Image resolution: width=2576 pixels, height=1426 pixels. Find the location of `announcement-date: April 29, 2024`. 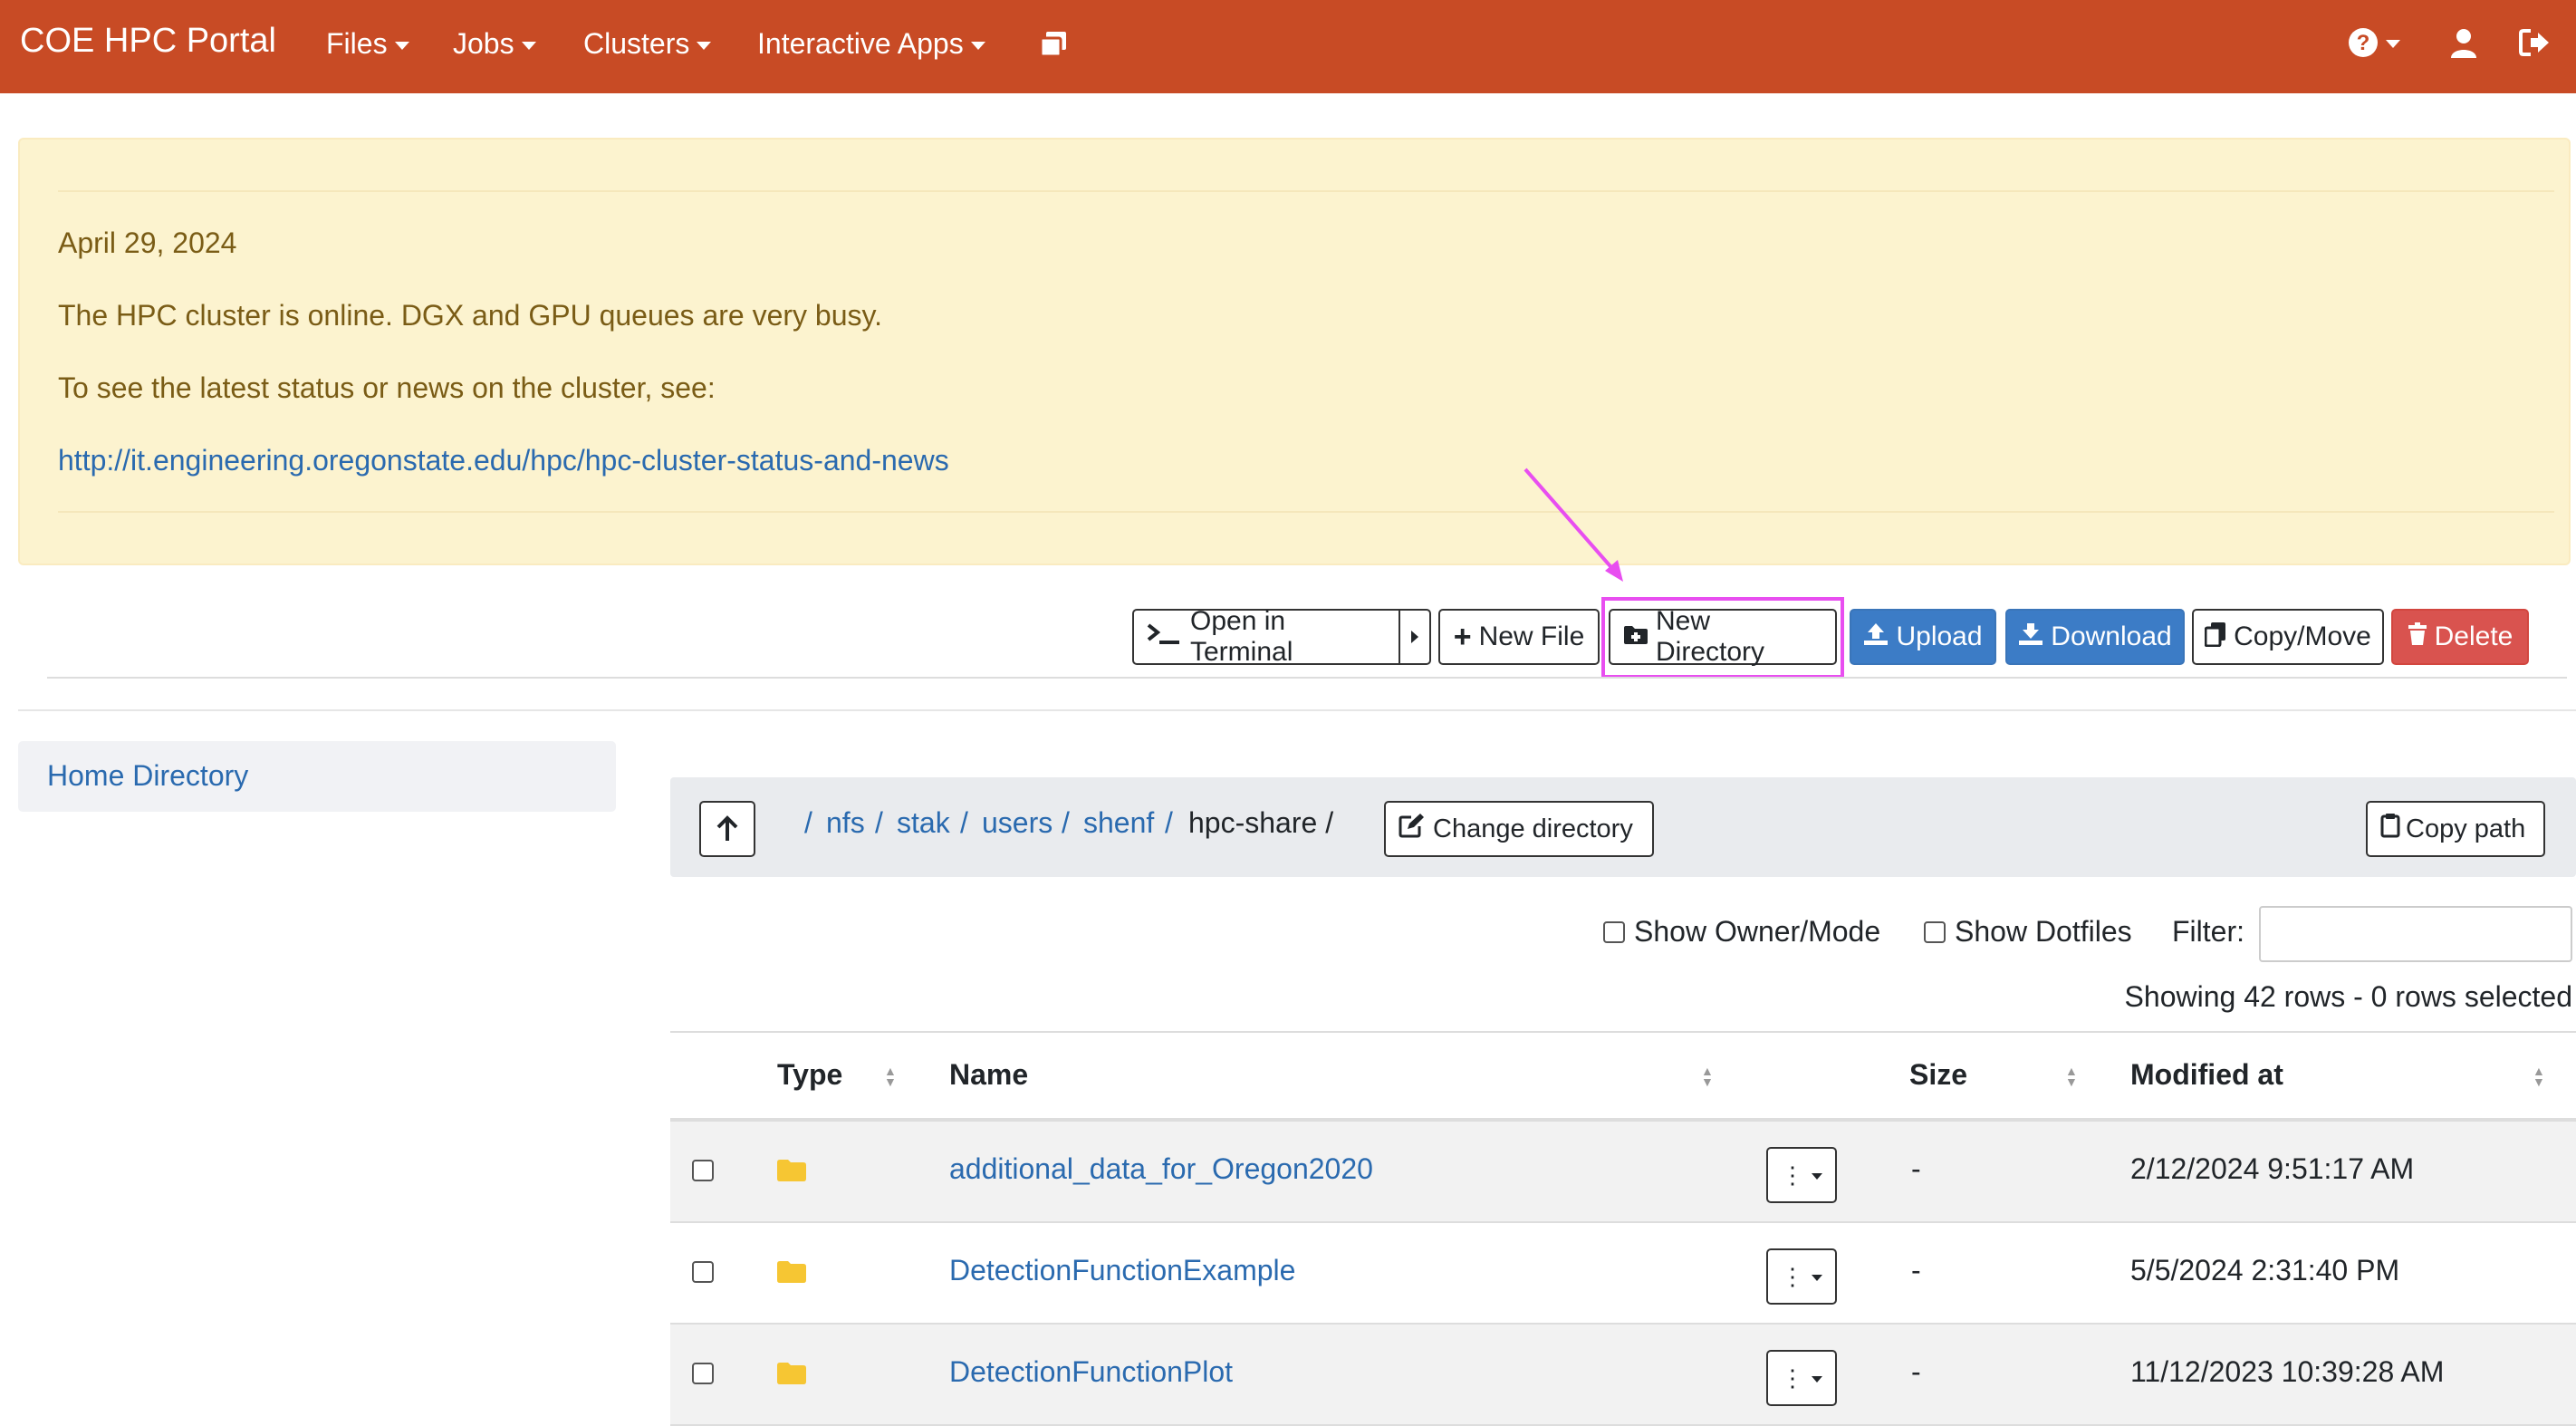

announcement-date: April 29, 2024 is located at coordinates (147, 242).